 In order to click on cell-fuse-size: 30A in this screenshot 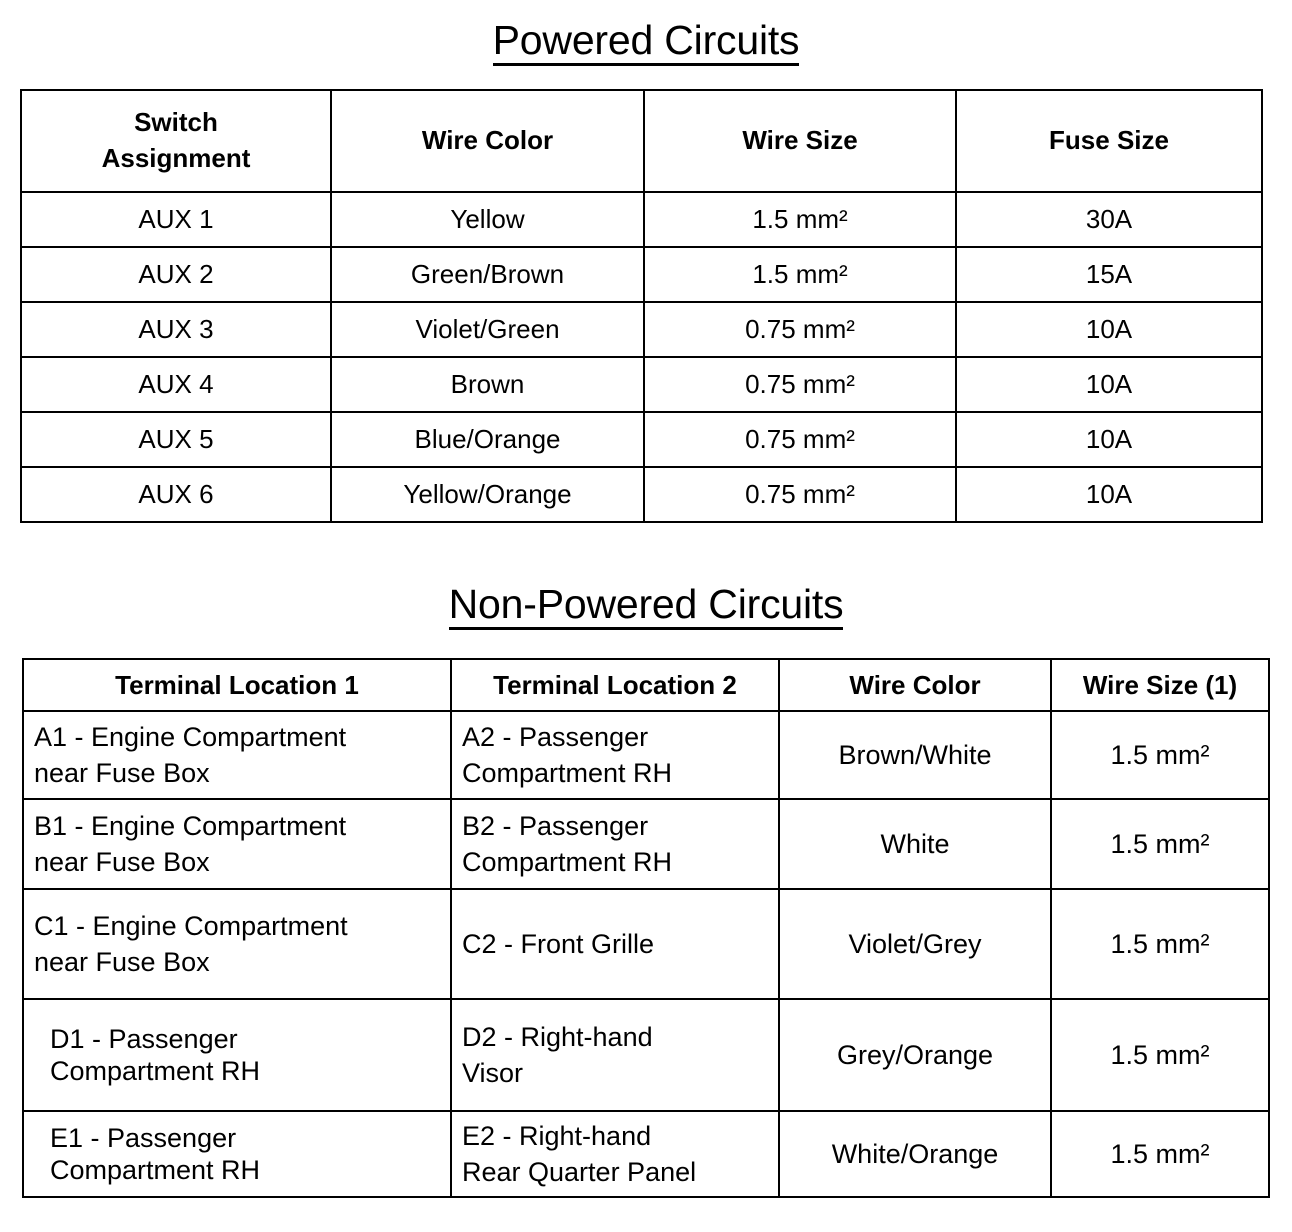, I will do `click(1109, 219)`.